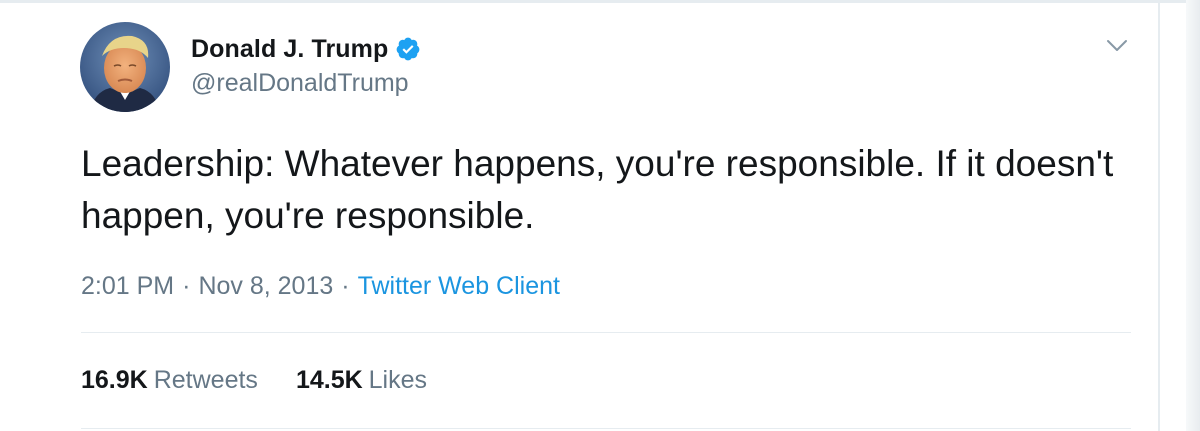 Image resolution: width=1200 pixels, height=431 pixels. I want to click on retweets-count: 16.9K, so click(114, 380).